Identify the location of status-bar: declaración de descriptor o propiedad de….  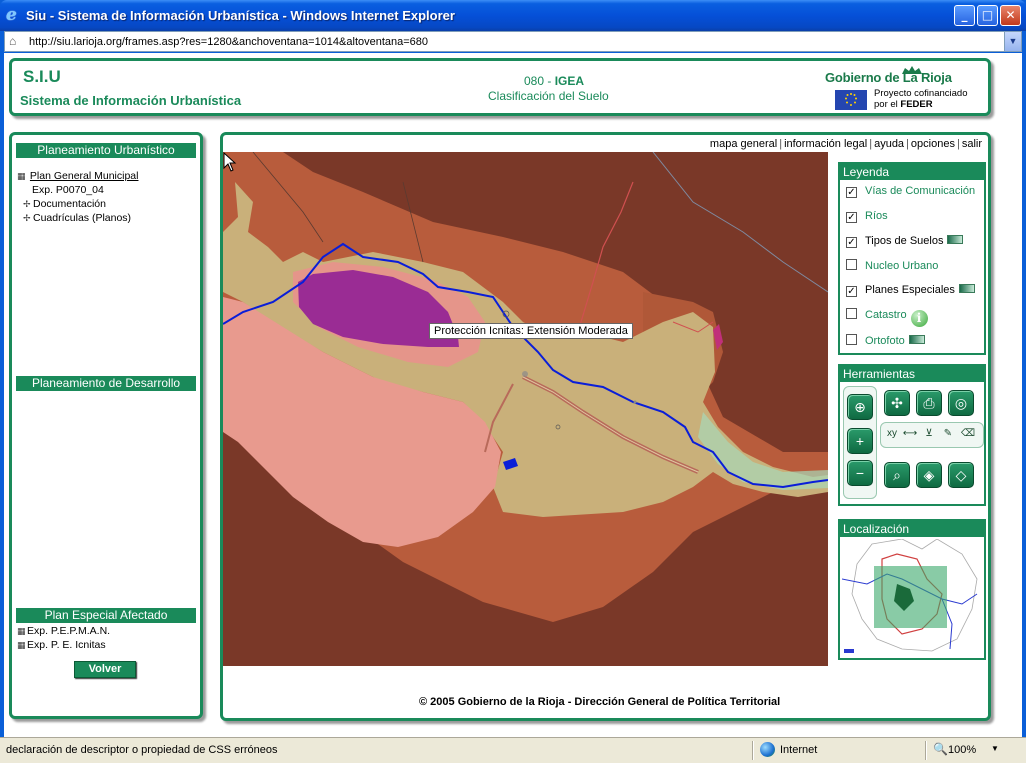
(513, 750).